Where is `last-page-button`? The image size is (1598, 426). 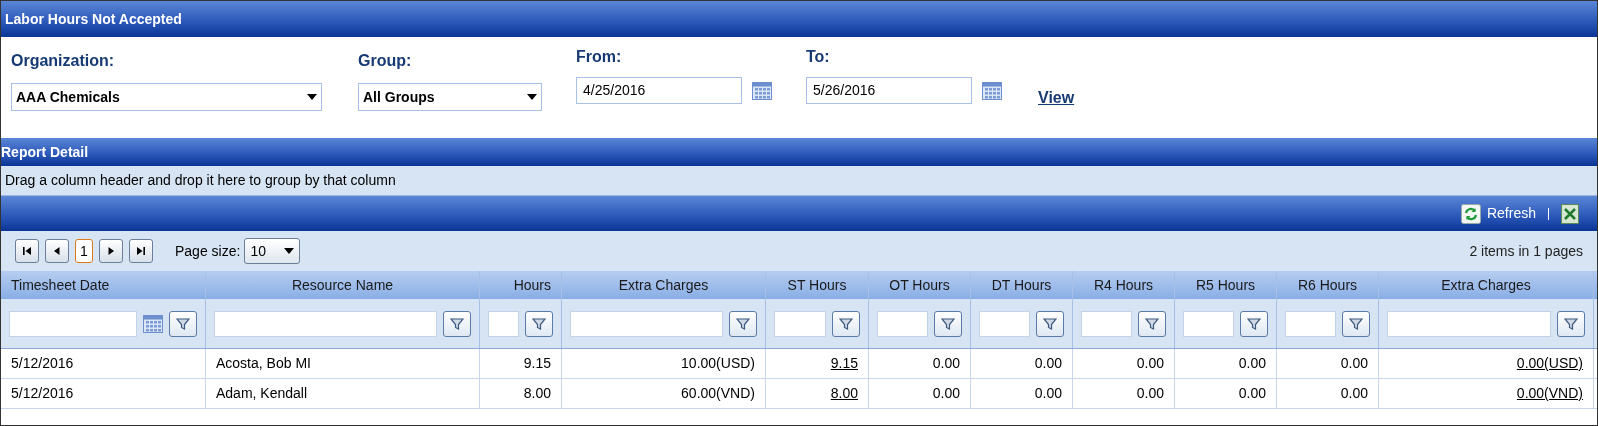 last-page-button is located at coordinates (141, 251).